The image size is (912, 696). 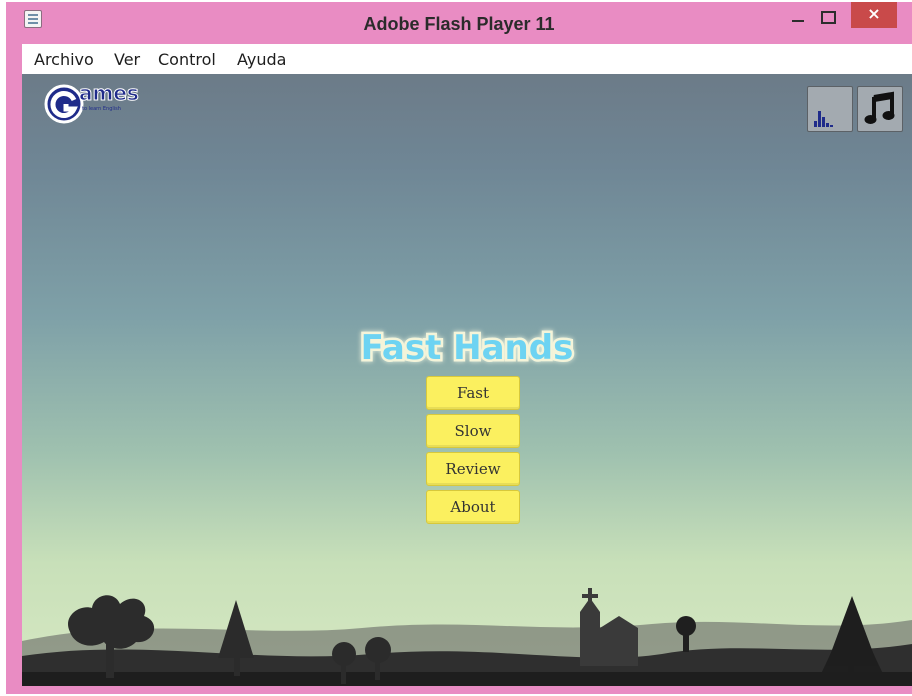 What do you see at coordinates (473, 431) in the screenshot?
I see `slow-button: Slow` at bounding box center [473, 431].